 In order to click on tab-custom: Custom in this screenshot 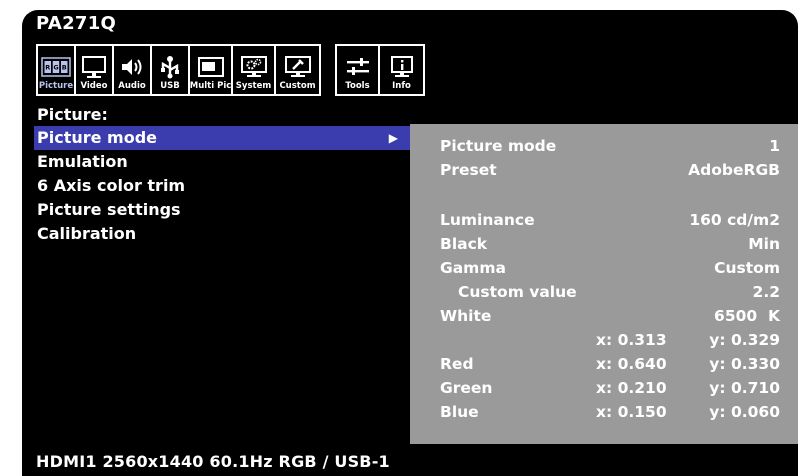, I will do `click(297, 70)`.